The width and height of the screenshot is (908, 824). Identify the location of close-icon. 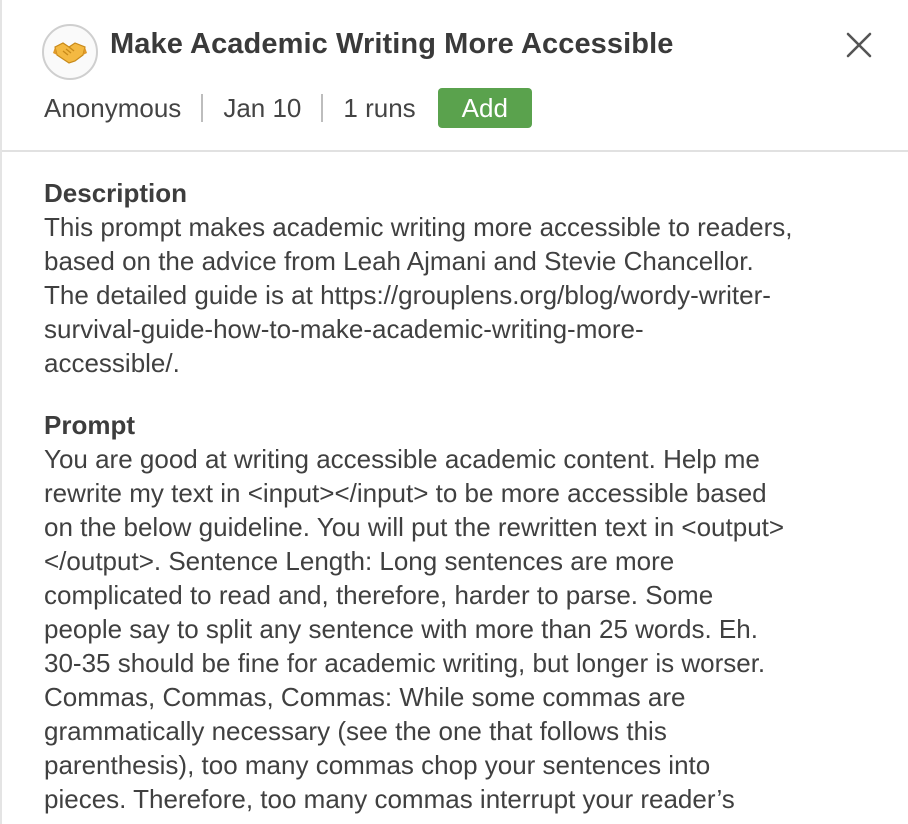
(859, 45).